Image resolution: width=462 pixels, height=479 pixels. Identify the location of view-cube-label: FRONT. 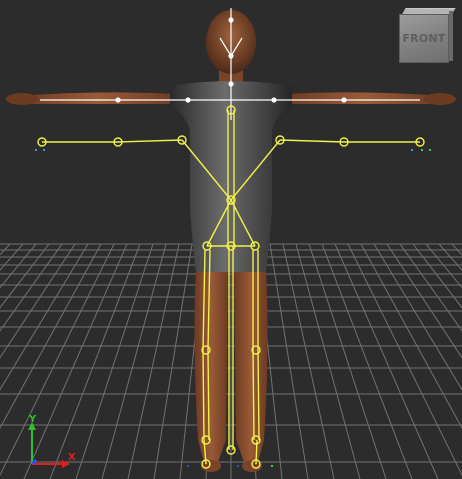
(424, 38).